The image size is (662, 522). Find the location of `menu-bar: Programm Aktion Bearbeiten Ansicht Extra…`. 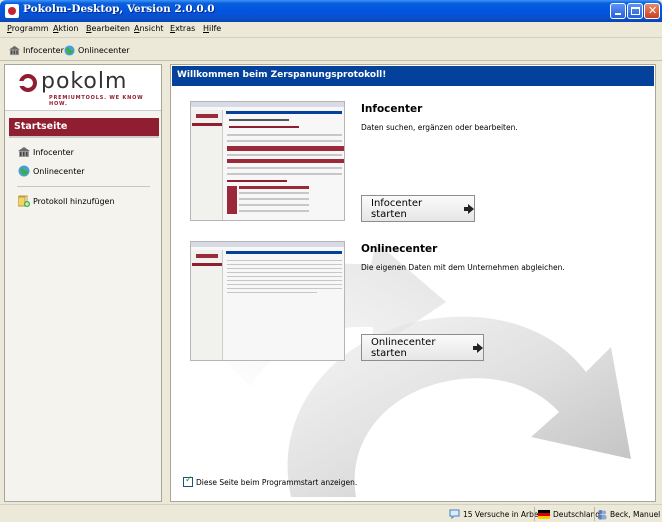

menu-bar: Programm Aktion Bearbeiten Ansicht Extra… is located at coordinates (331, 30).